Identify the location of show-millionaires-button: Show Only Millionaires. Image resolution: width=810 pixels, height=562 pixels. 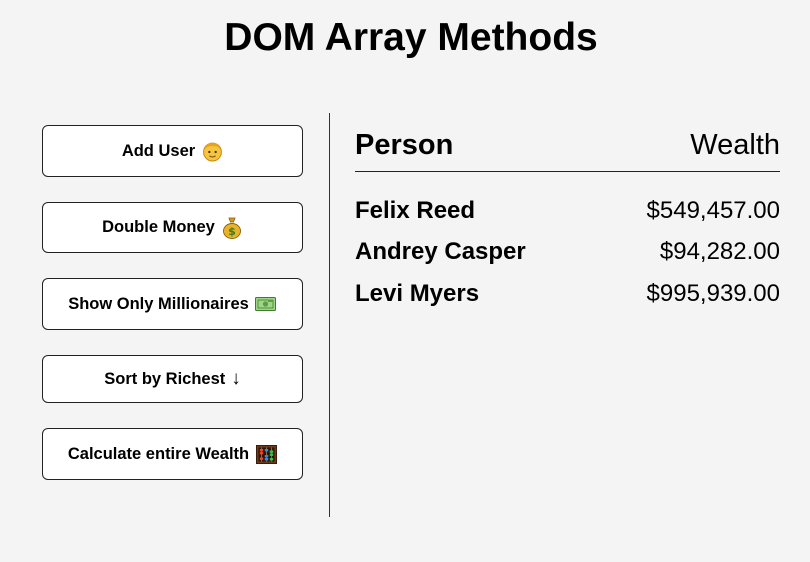
(172, 304).